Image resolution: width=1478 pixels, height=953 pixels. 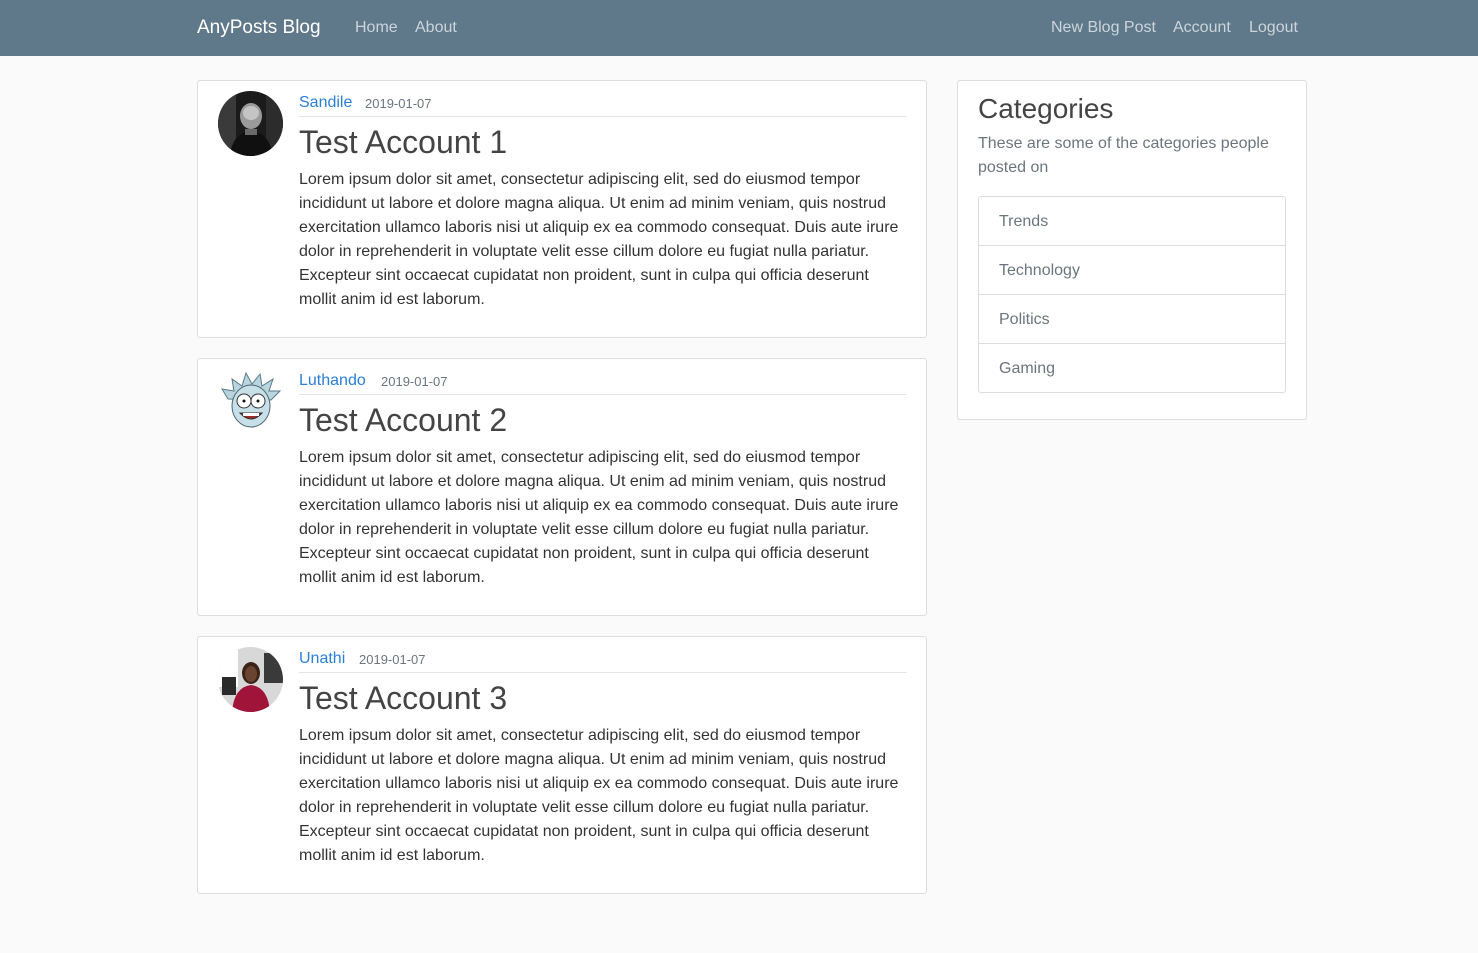 What do you see at coordinates (322, 659) in the screenshot?
I see `post-author-link: Unathi` at bounding box center [322, 659].